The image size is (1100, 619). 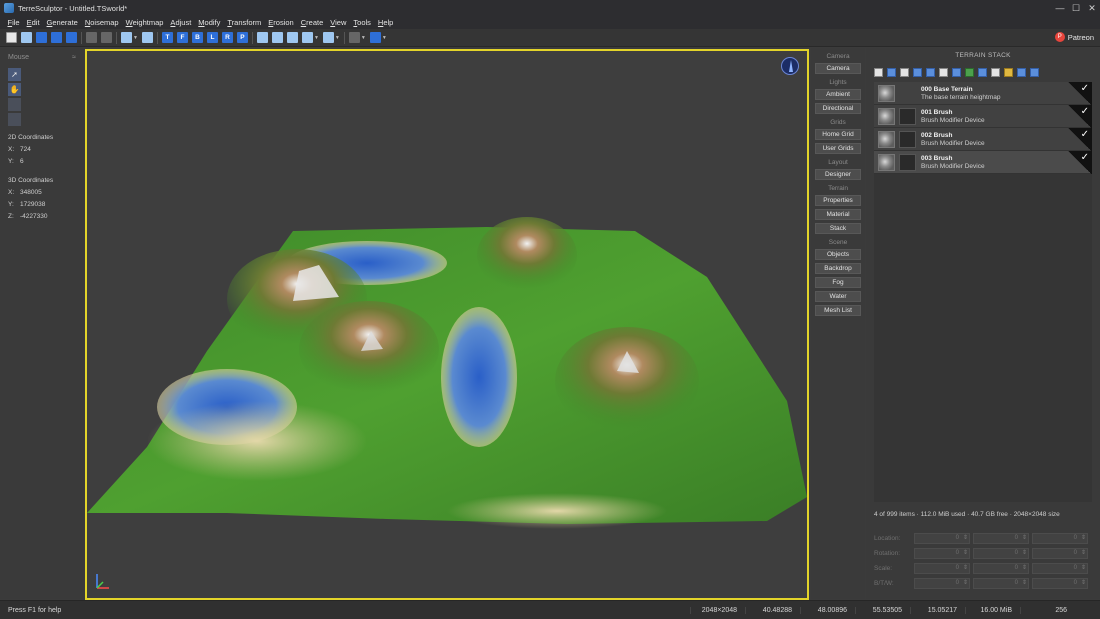 I want to click on save-as-icon, so click(x=56, y=37).